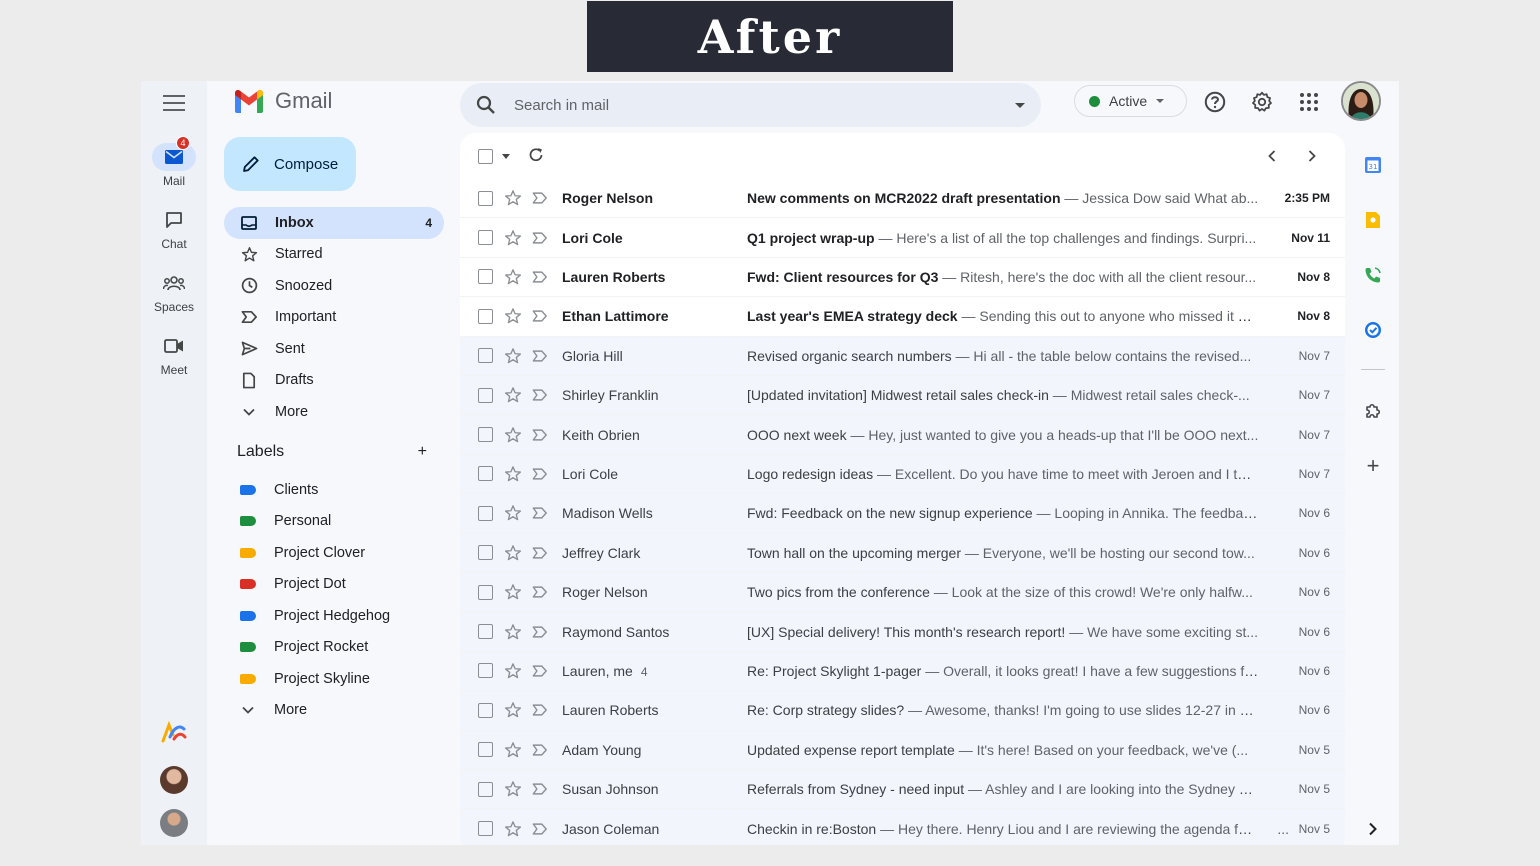 The image size is (1540, 866). What do you see at coordinates (1373, 411) in the screenshot?
I see `addon-puzzle-icon` at bounding box center [1373, 411].